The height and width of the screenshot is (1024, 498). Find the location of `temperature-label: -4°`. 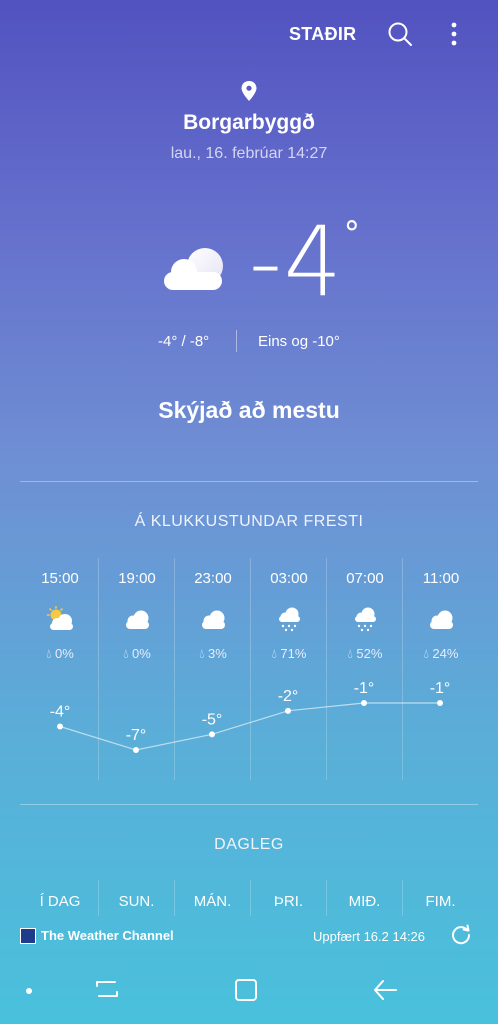

temperature-label: -4° is located at coordinates (60, 712).